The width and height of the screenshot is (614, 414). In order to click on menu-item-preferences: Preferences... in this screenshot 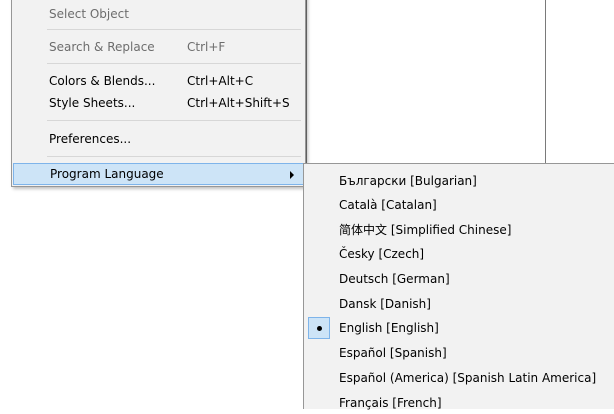, I will do `click(158, 139)`.